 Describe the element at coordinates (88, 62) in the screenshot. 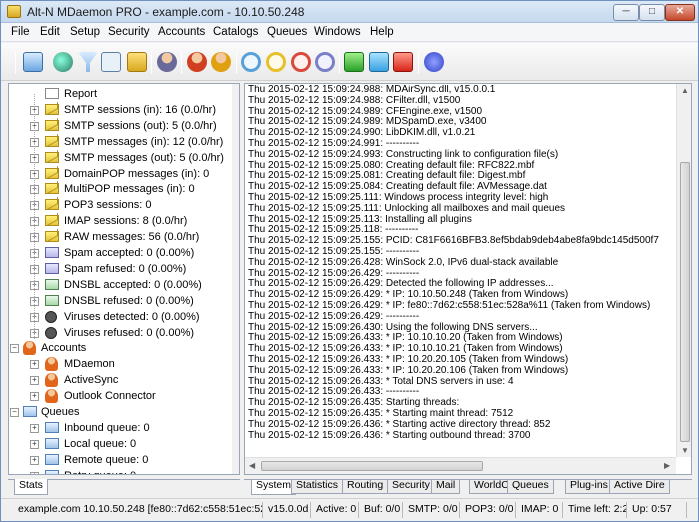

I see `filter-icon` at that location.